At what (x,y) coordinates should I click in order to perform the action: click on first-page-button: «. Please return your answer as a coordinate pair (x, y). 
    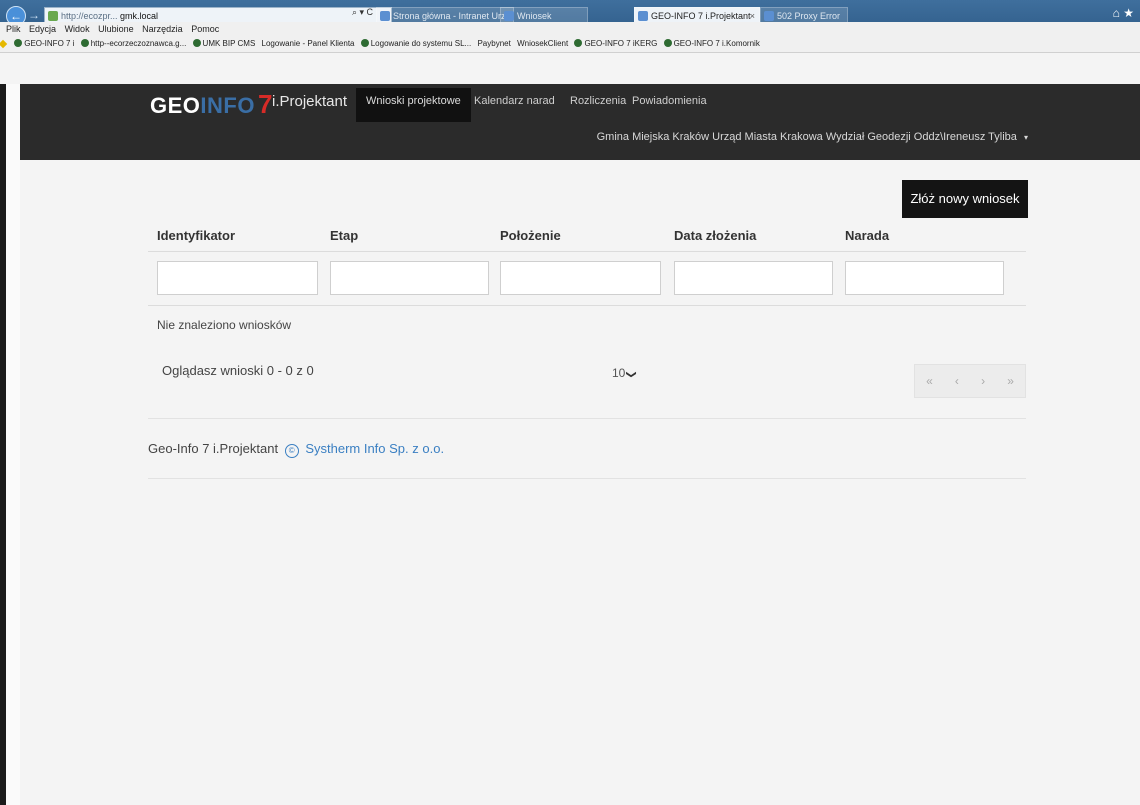
    Looking at the image, I should click on (929, 381).